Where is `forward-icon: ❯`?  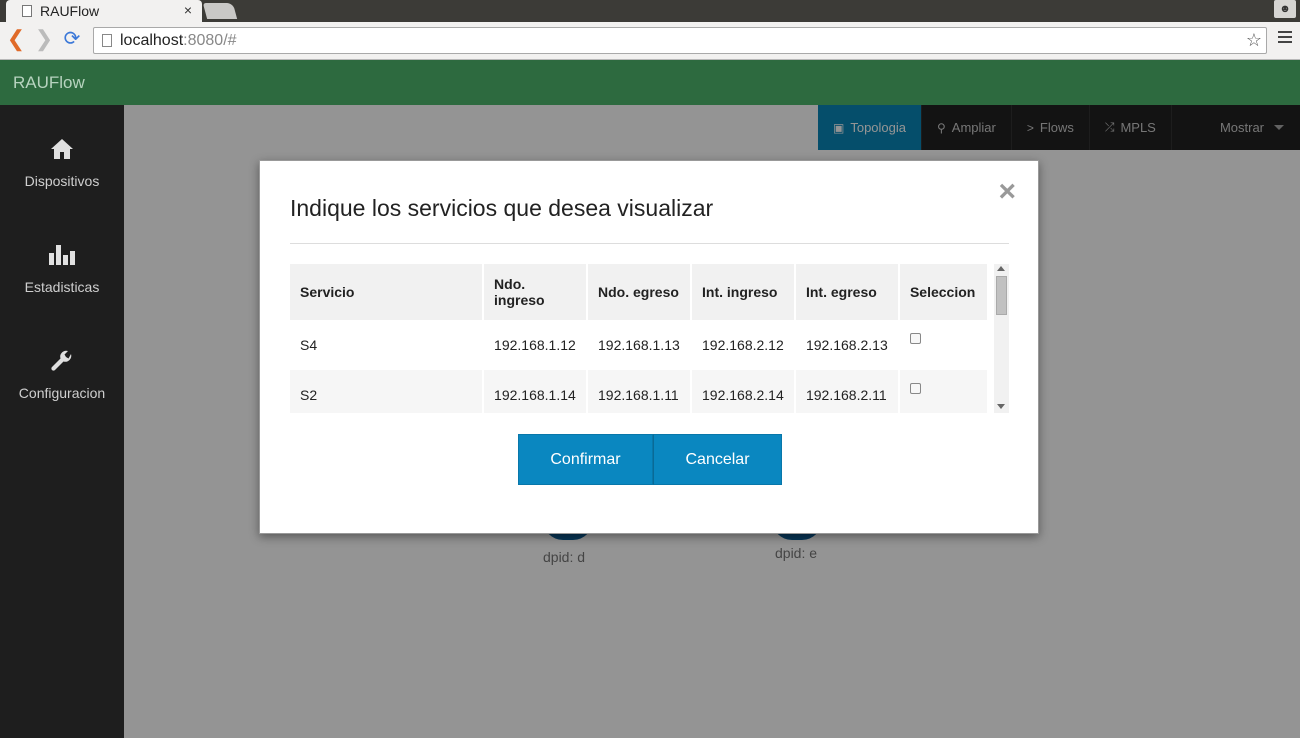
forward-icon: ❯ is located at coordinates (44, 40).